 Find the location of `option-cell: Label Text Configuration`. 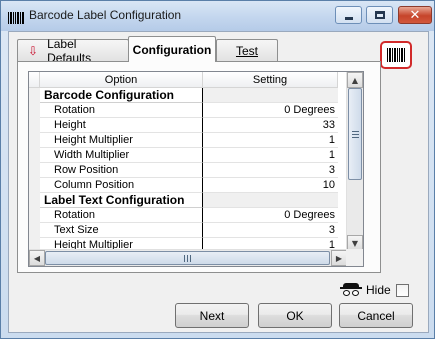

option-cell: Label Text Configuration is located at coordinates (121, 200).